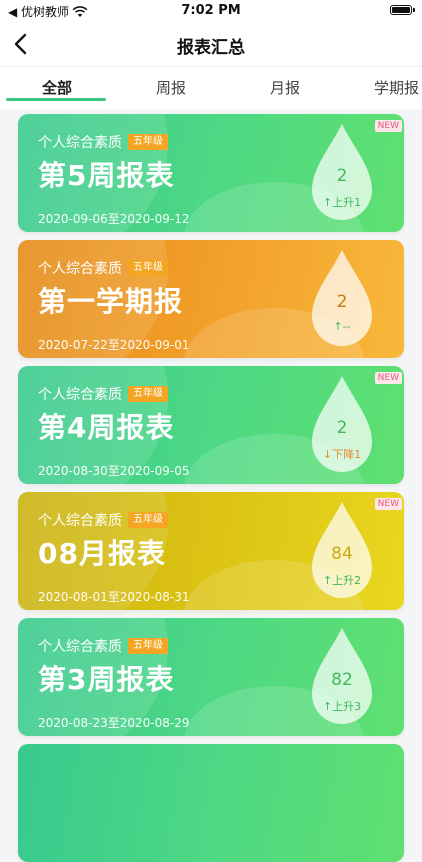 The height and width of the screenshot is (862, 422). I want to click on card-title: 第4周报表, so click(106, 427).